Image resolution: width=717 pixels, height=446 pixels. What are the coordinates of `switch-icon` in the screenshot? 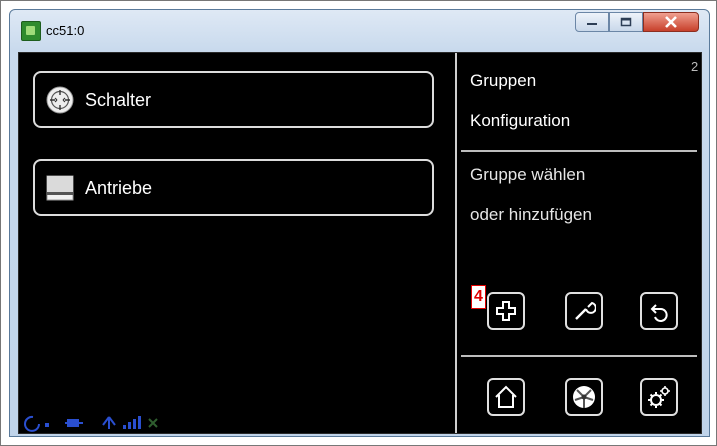 It's located at (60, 100).